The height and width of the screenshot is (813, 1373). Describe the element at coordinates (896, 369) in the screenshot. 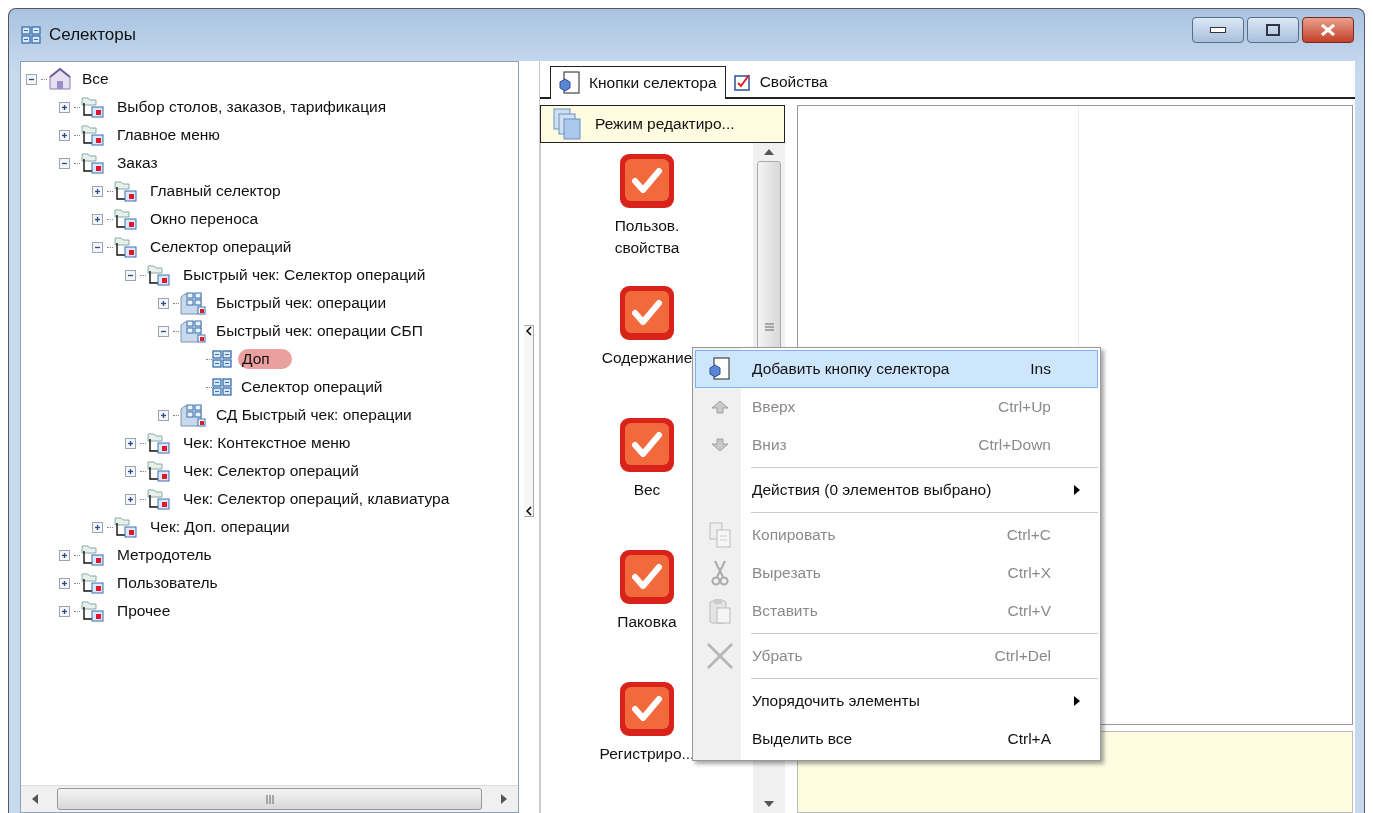

I see `menu-item: Добавить кнопку селектора Ins` at that location.